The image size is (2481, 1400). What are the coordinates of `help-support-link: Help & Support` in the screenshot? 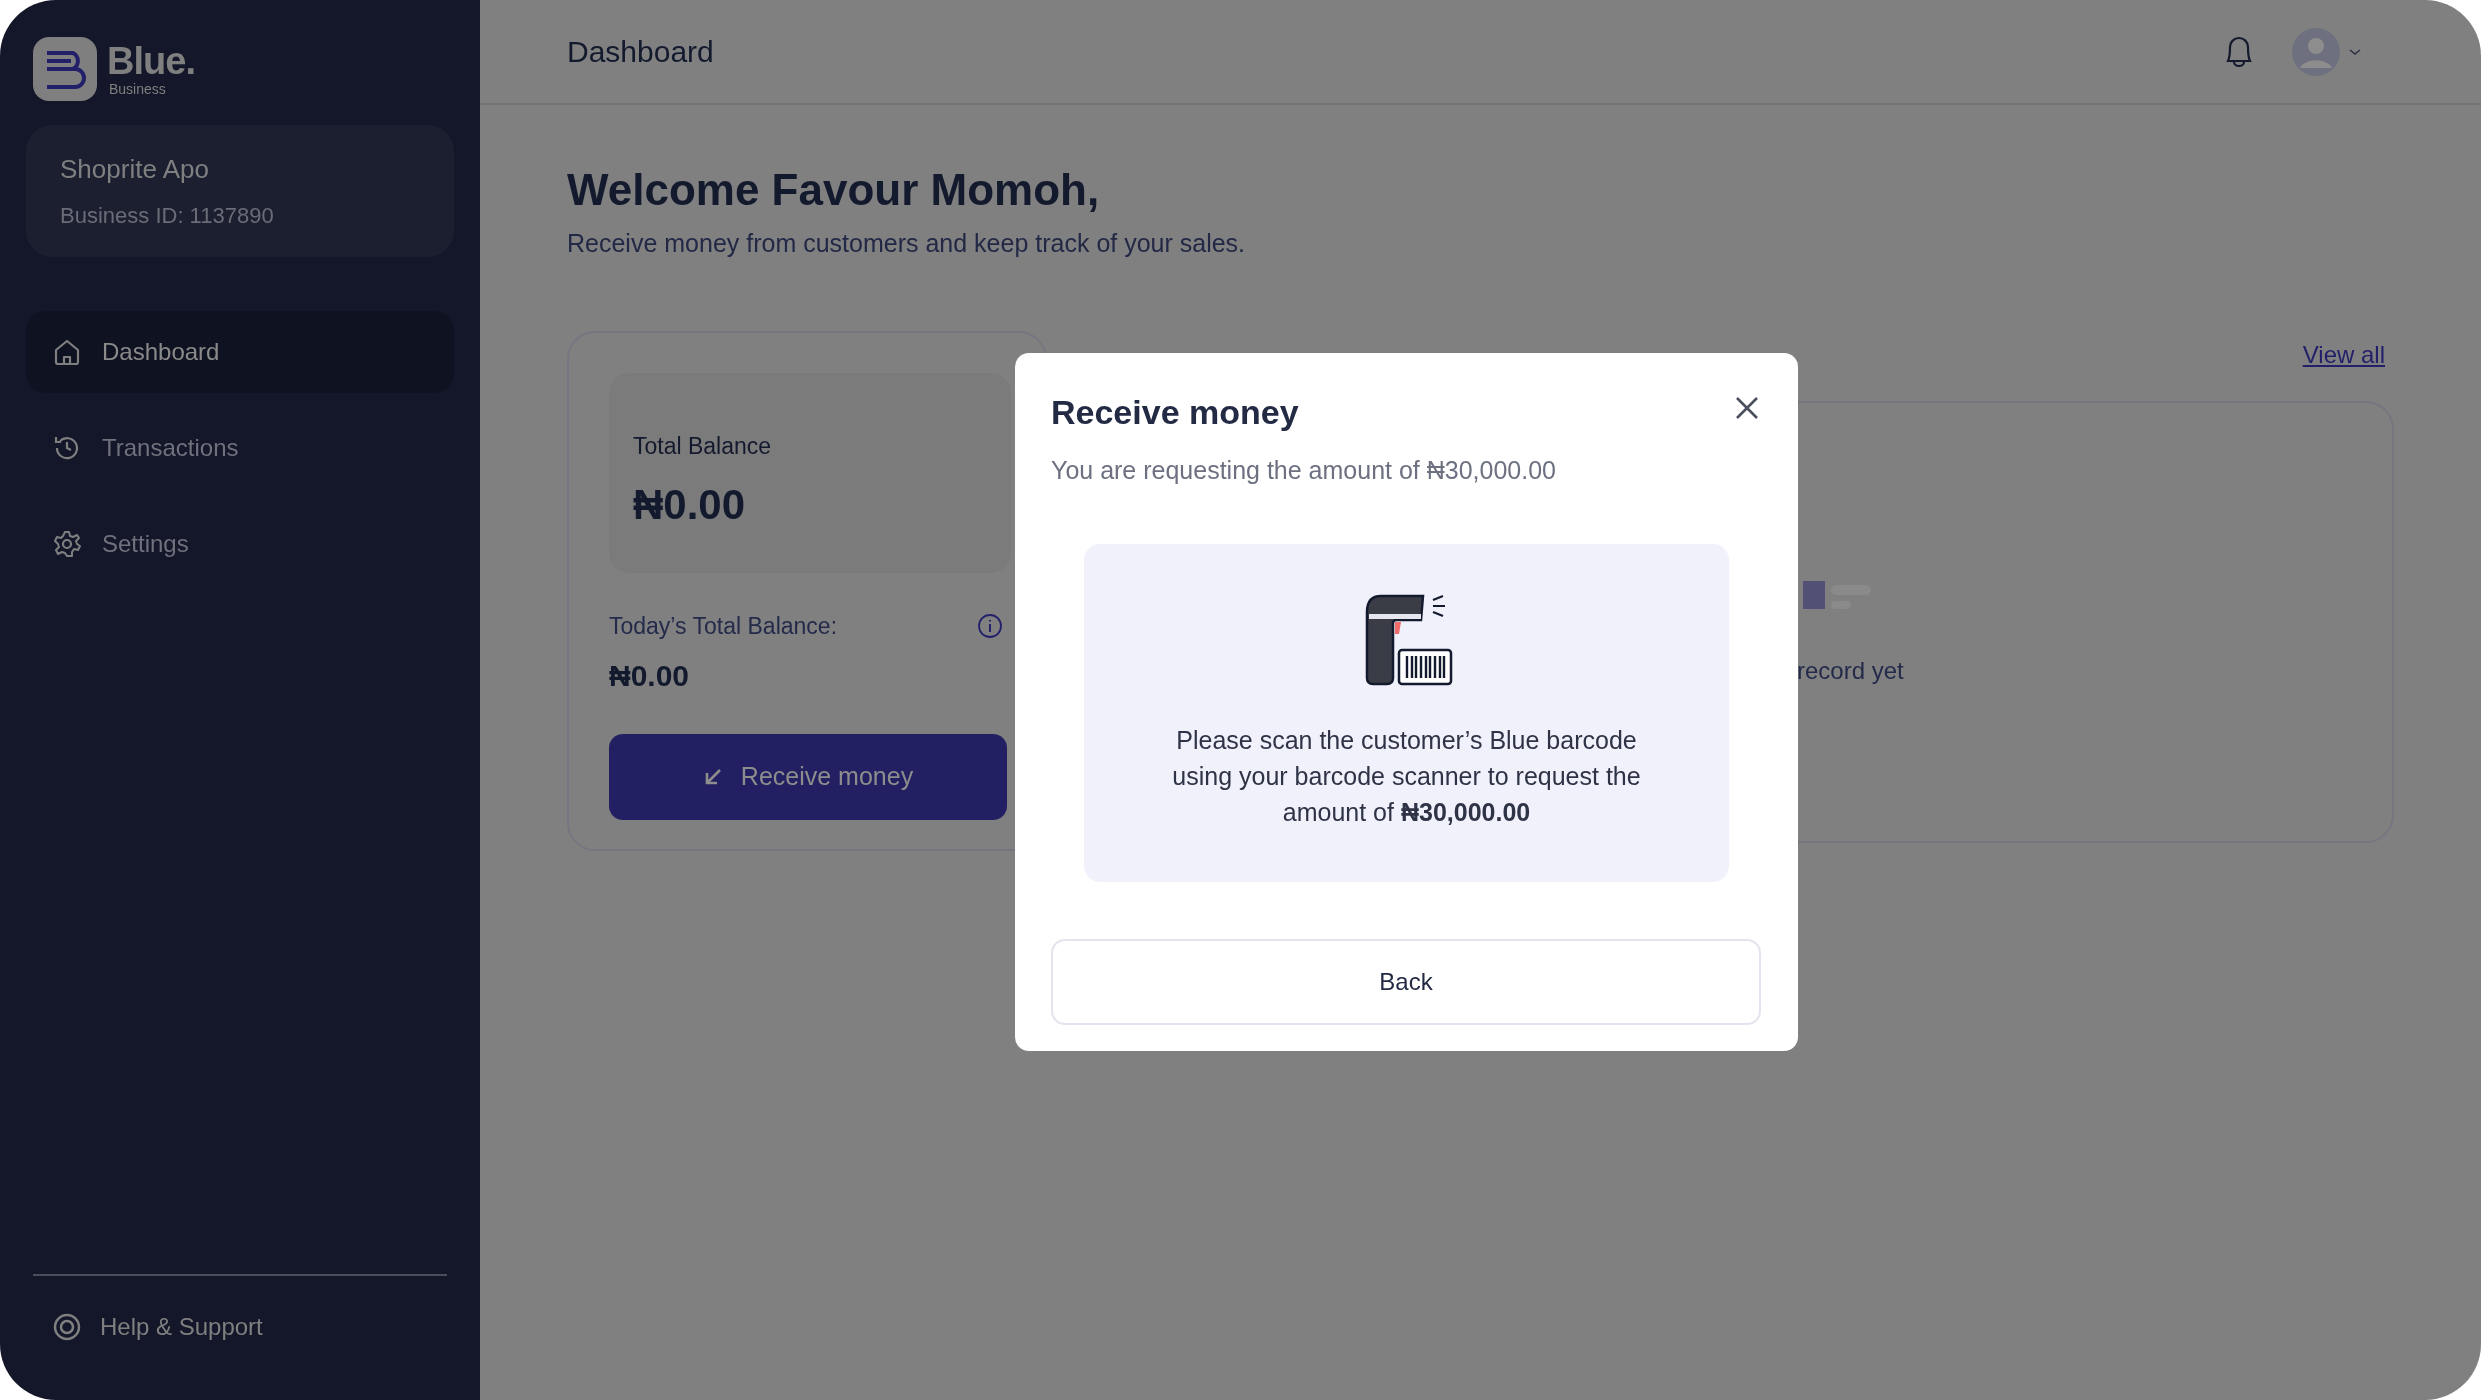 It's located at (240, 1327).